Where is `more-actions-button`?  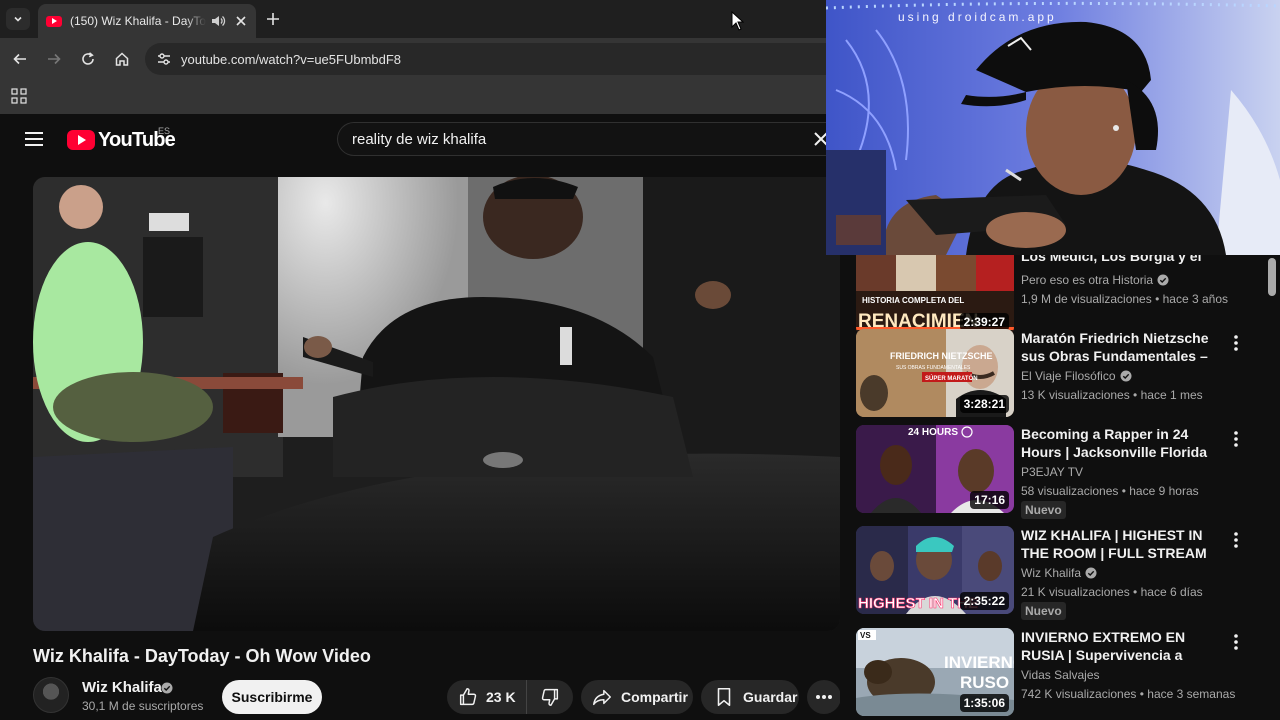
more-actions-button is located at coordinates (824, 697).